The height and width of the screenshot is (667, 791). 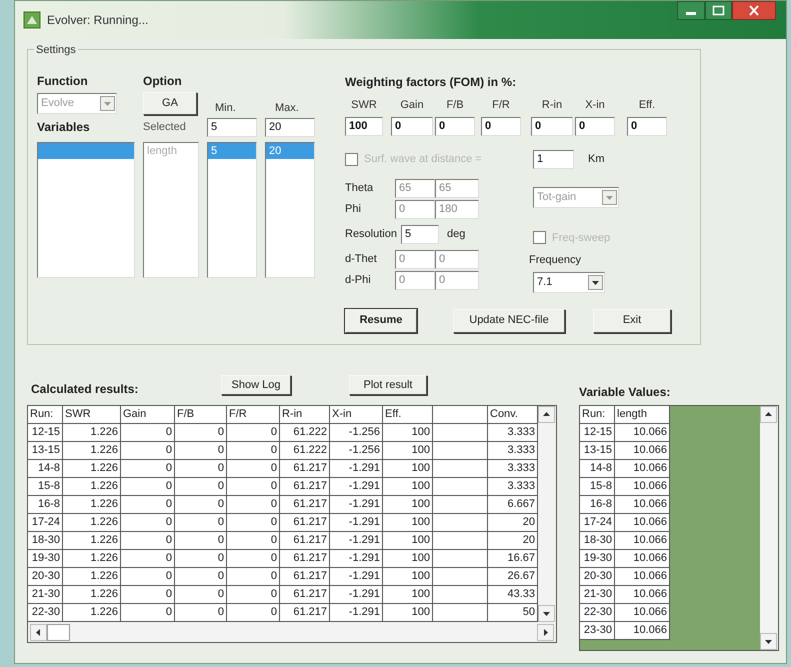 I want to click on table-cell: 61.222, so click(x=305, y=451).